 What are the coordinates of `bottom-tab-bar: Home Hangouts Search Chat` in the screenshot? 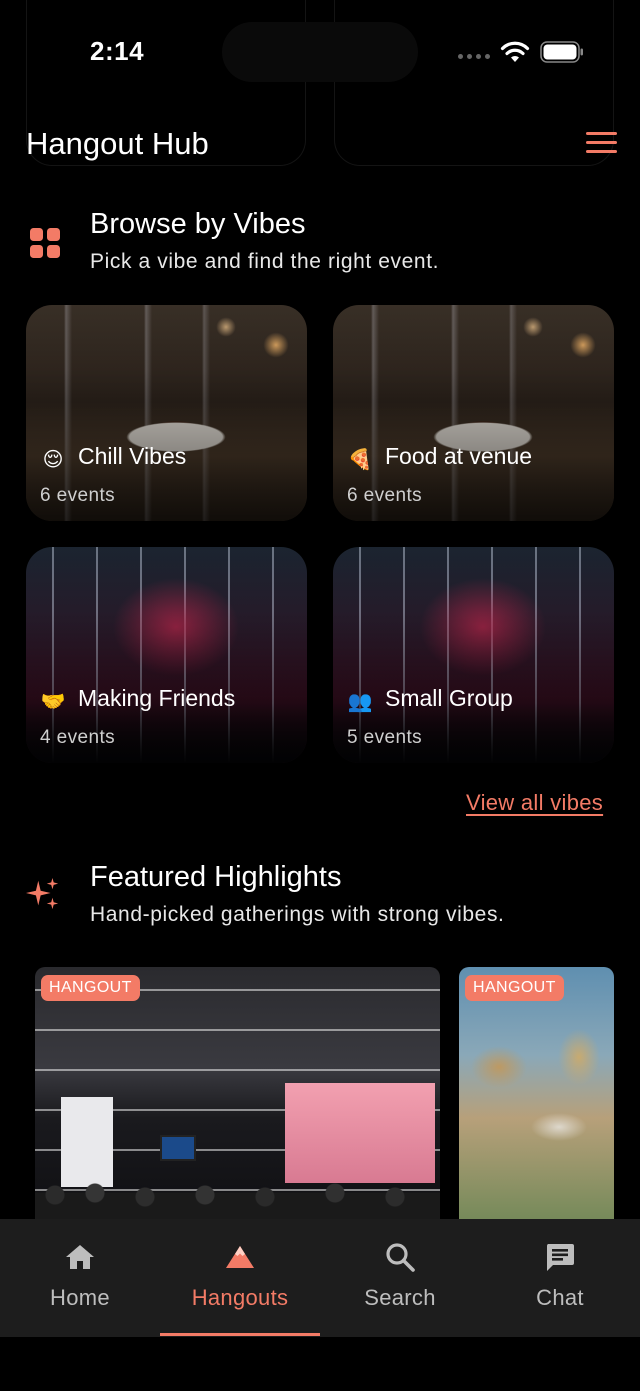 It's located at (320, 1278).